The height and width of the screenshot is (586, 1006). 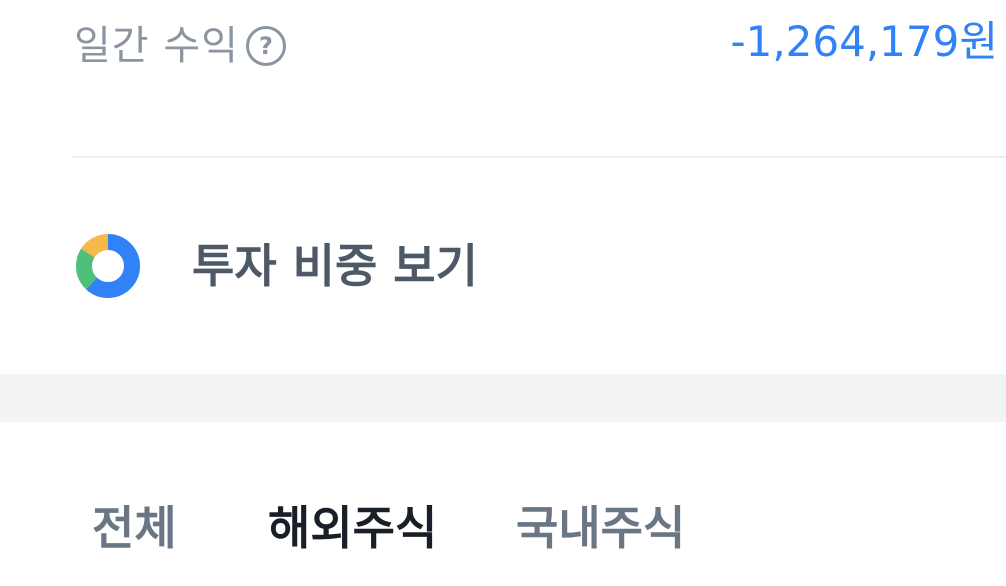 What do you see at coordinates (600, 528) in the screenshot?
I see `tab-domestic-stocks: 국내주식` at bounding box center [600, 528].